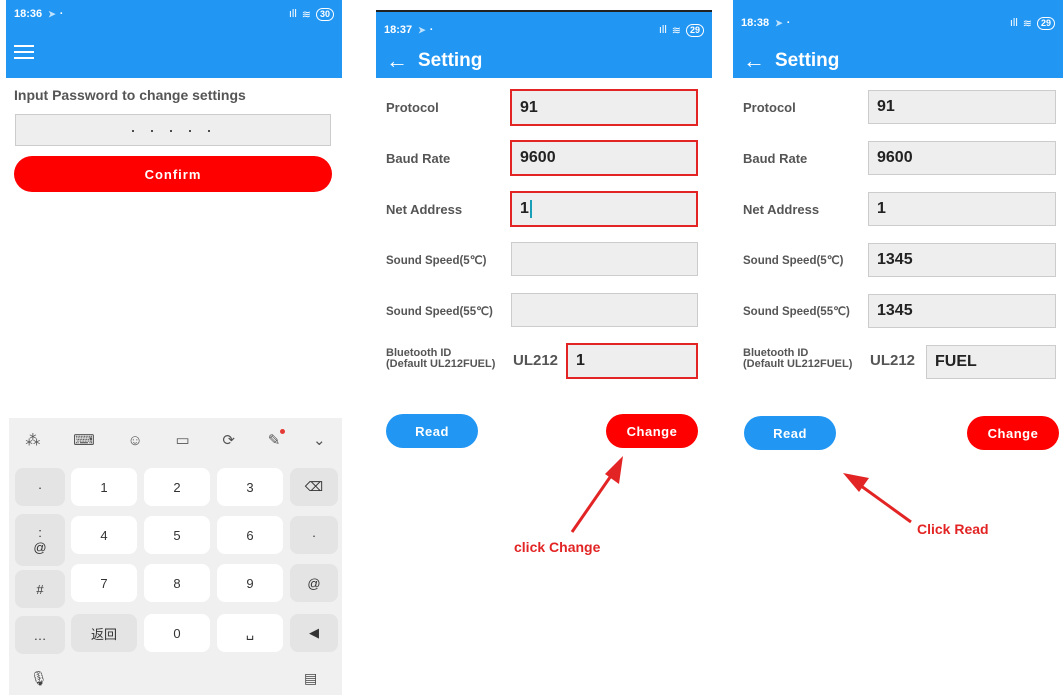 The image size is (1063, 695). What do you see at coordinates (177, 633) in the screenshot?
I see `key-0: 0` at bounding box center [177, 633].